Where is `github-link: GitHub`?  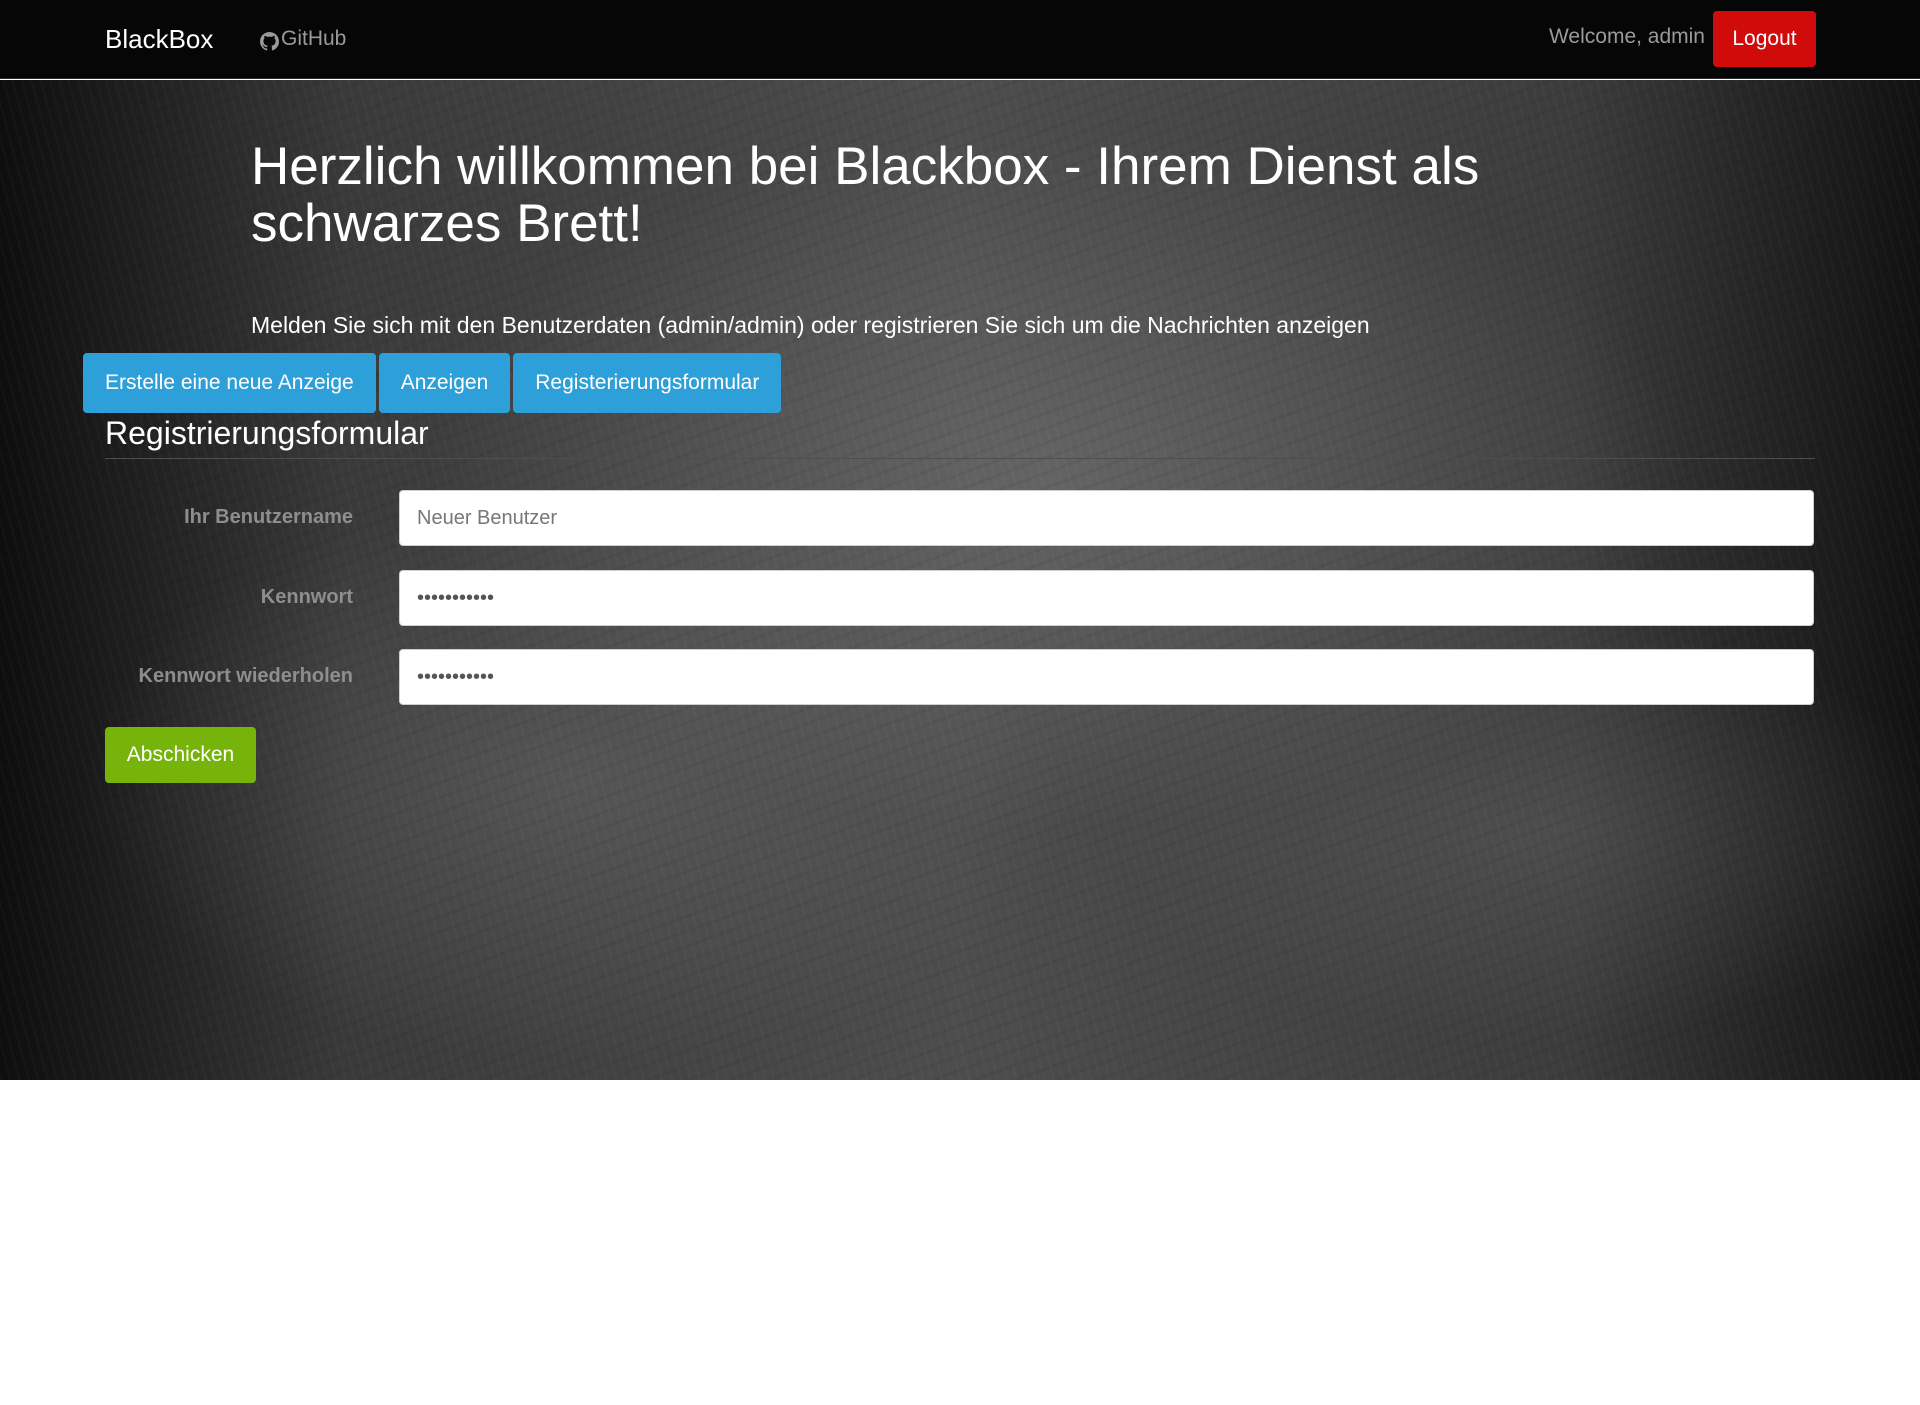 github-link: GitHub is located at coordinates (303, 39).